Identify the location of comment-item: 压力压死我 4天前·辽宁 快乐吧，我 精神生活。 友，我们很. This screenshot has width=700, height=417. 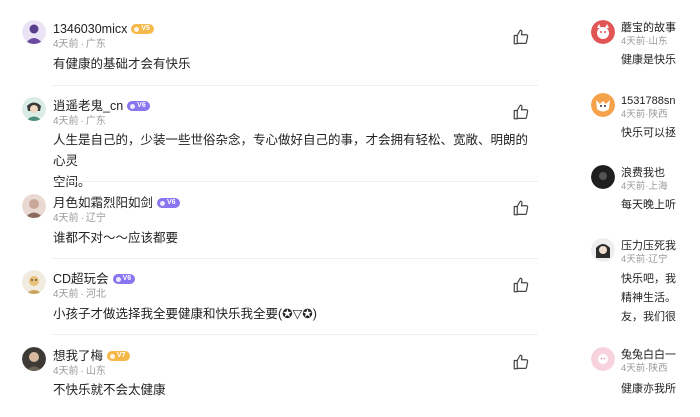
(639, 283).